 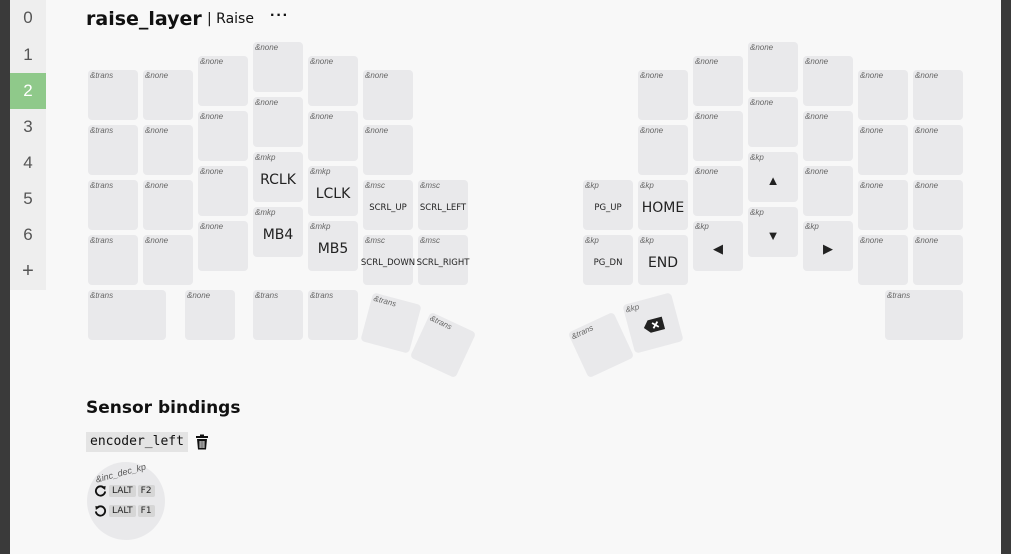 I want to click on rotate-counterclockwise-icon, so click(x=100, y=511).